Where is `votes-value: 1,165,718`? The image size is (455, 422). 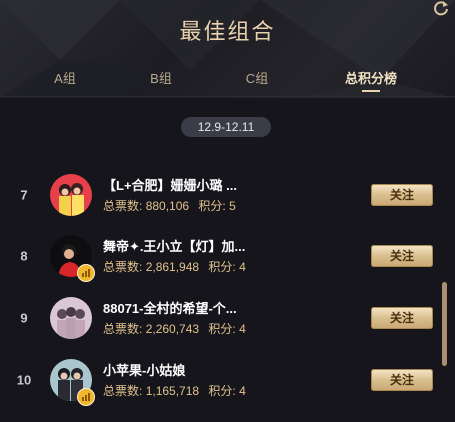
votes-value: 1,165,718 is located at coordinates (172, 391).